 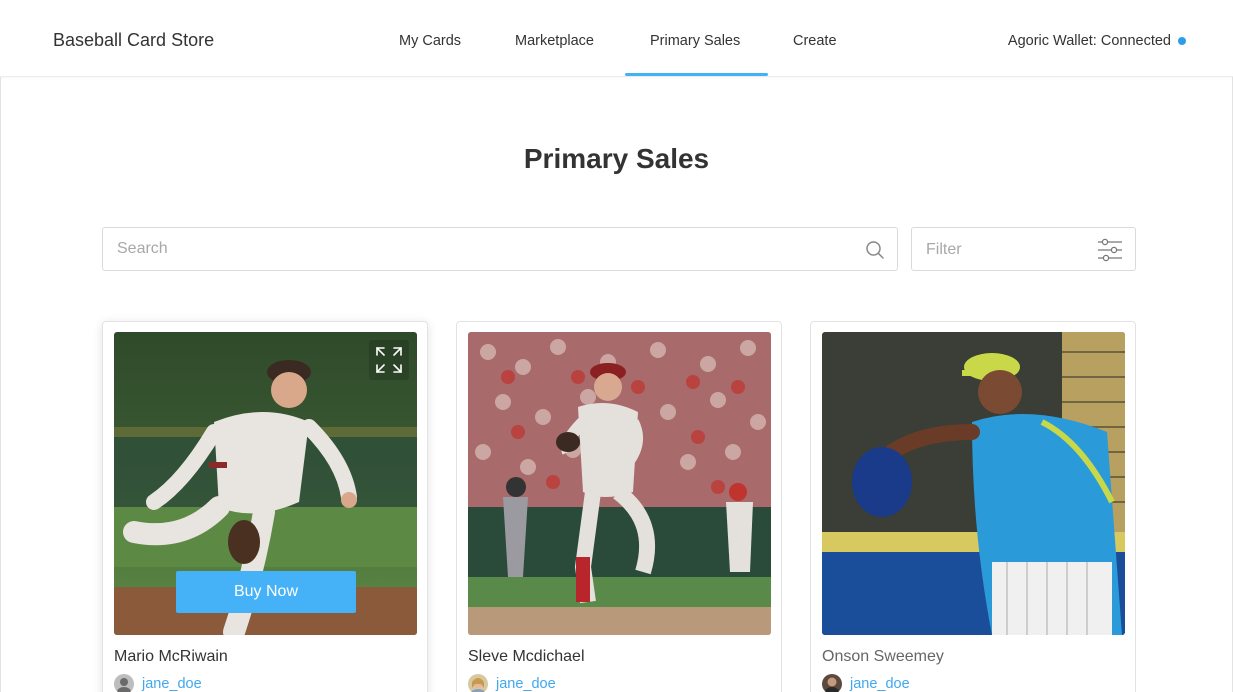 What do you see at coordinates (482, 249) in the screenshot?
I see `search-input` at bounding box center [482, 249].